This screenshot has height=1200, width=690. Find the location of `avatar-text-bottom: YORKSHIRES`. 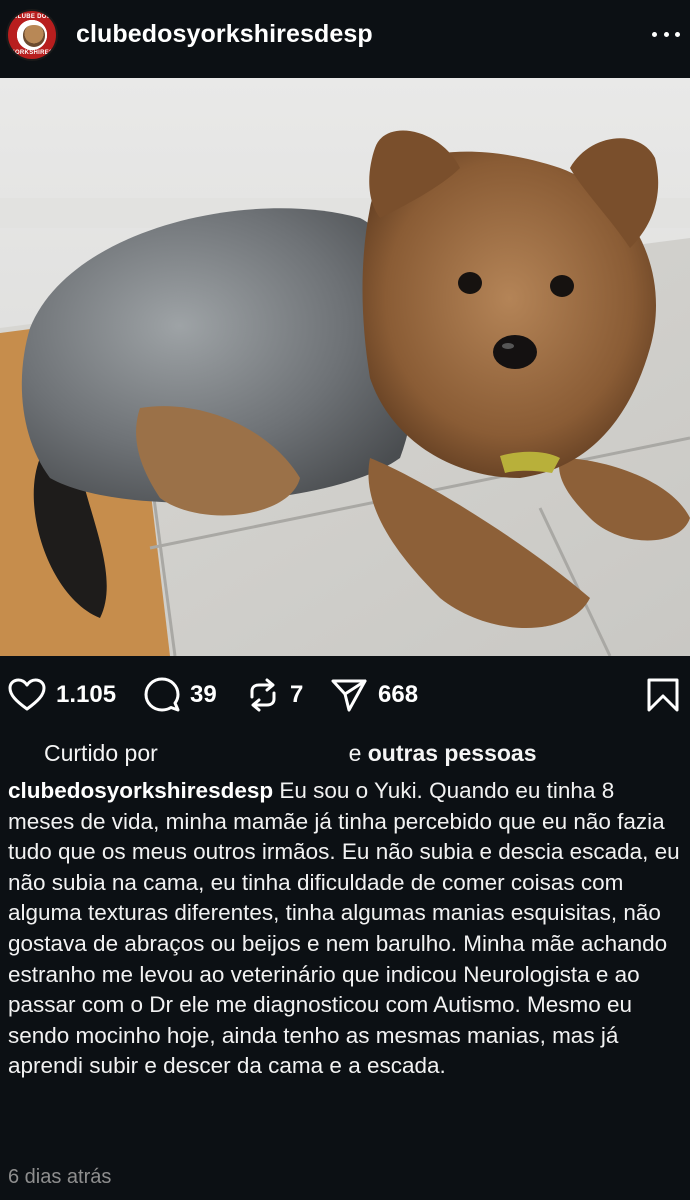

avatar-text-bottom: YORKSHIRES is located at coordinates (32, 53).